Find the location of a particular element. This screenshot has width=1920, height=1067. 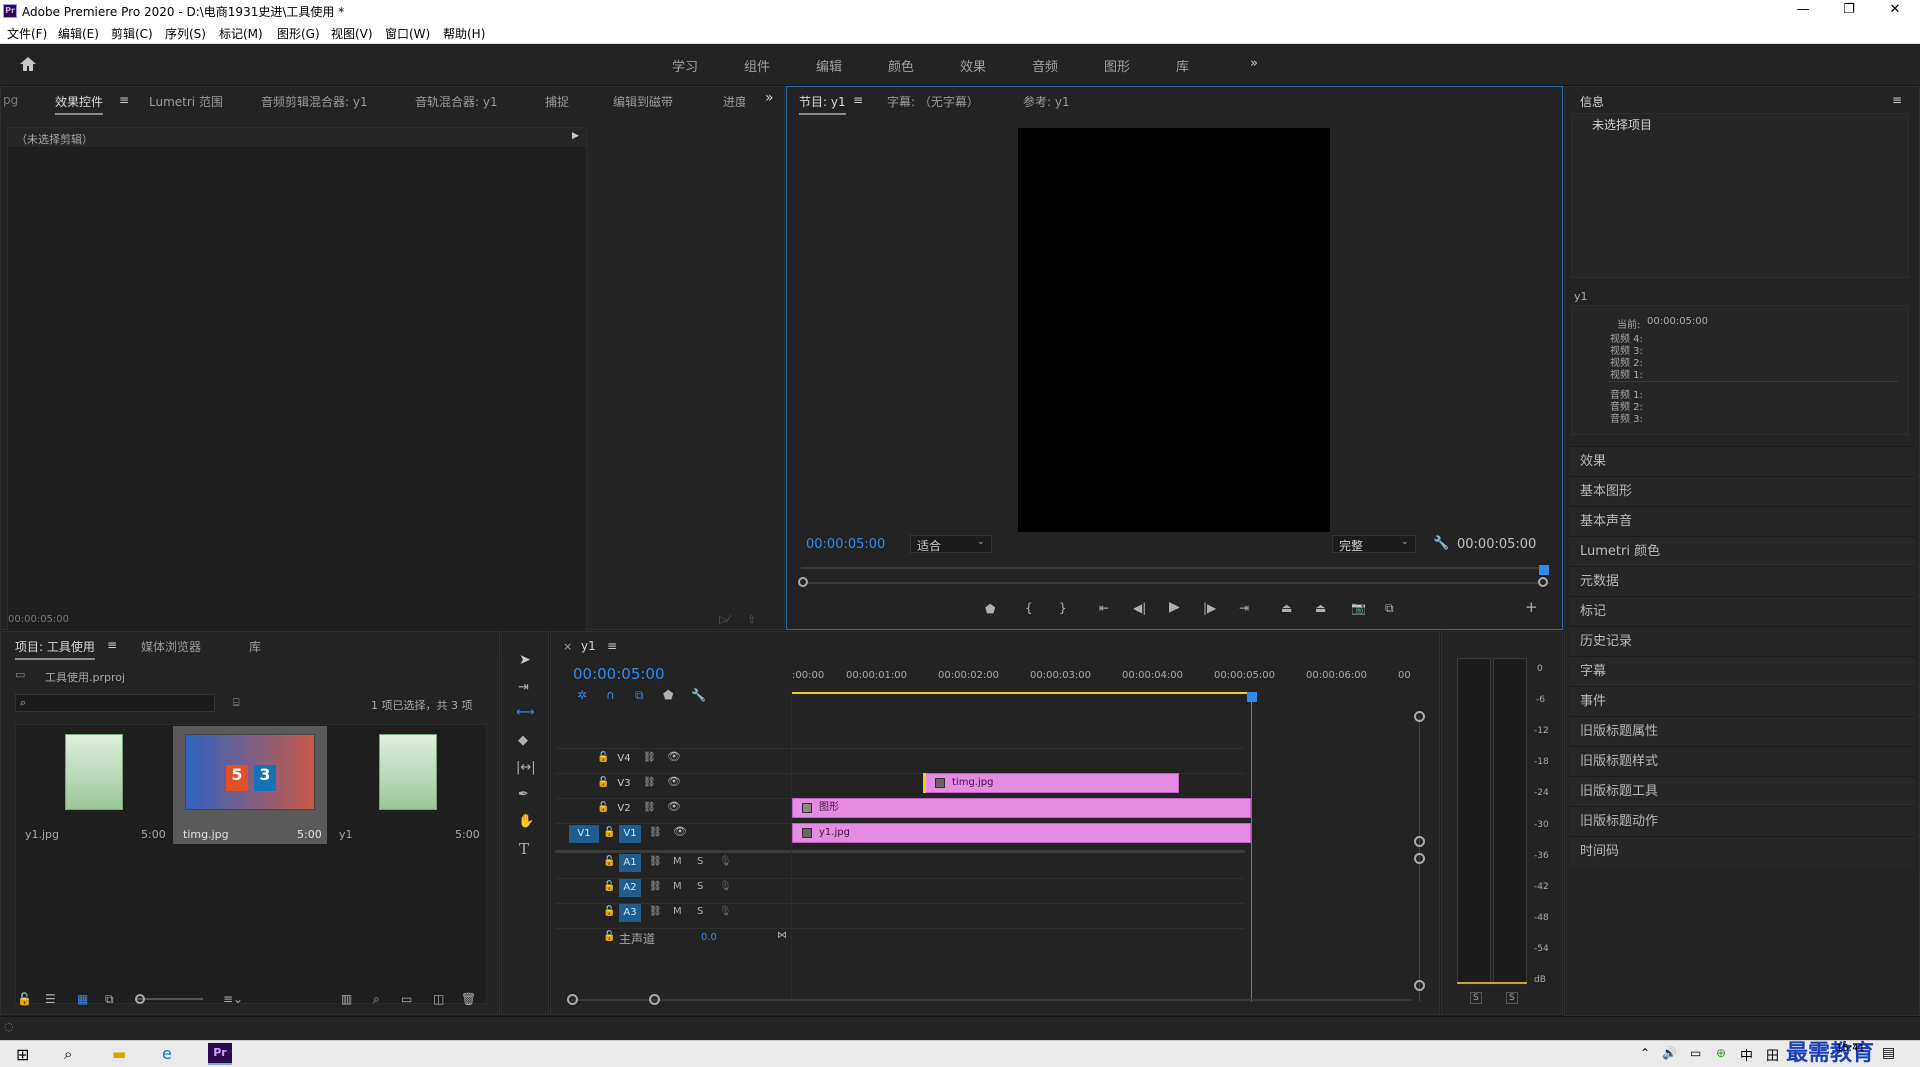

type-tool-icon: T is located at coordinates (524, 849).